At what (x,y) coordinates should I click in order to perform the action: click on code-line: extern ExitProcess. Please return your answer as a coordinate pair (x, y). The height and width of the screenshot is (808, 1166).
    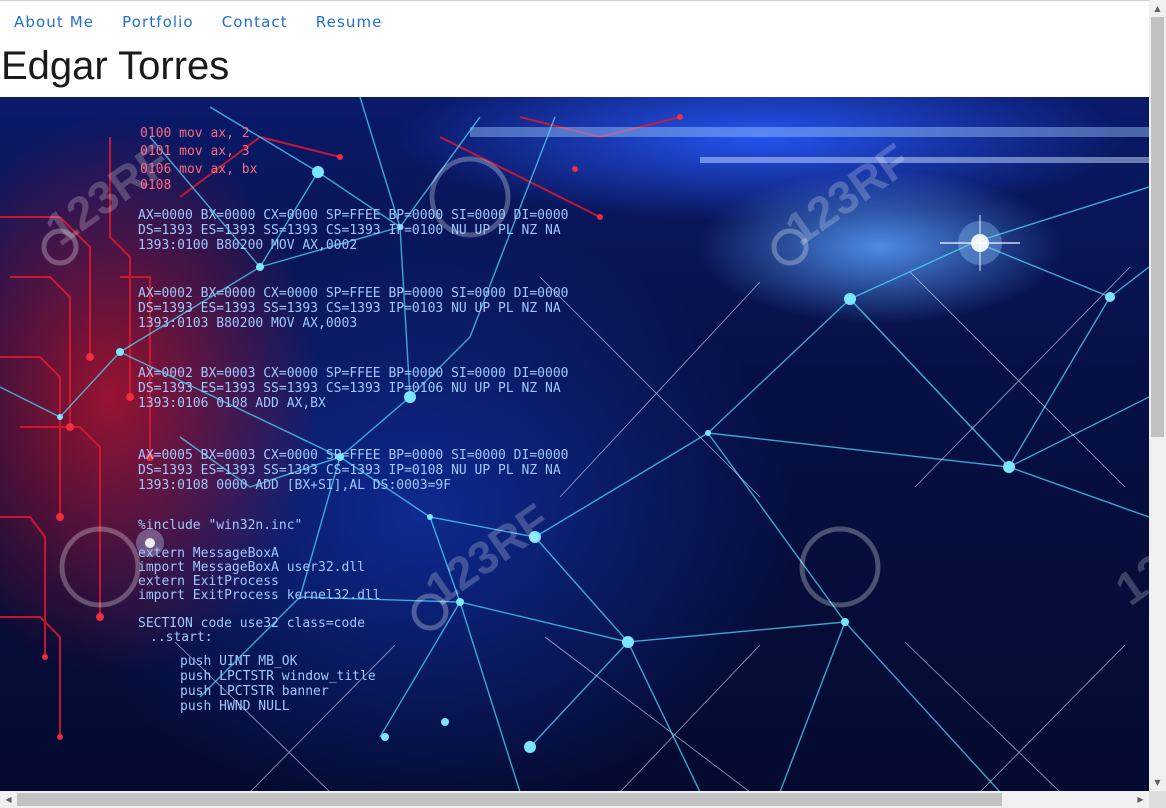
    Looking at the image, I should click on (208, 581).